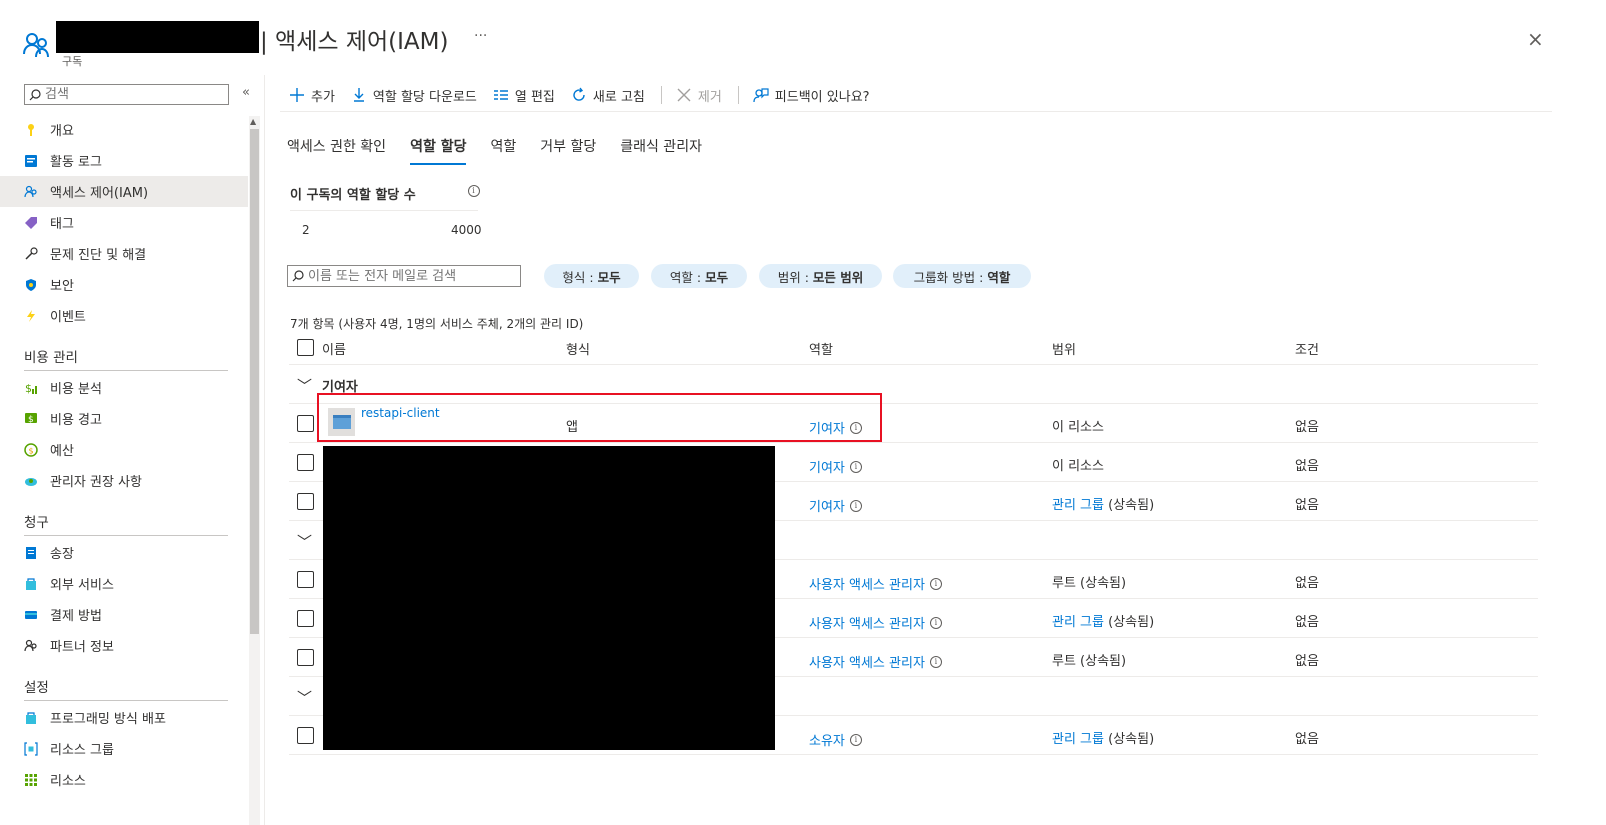 This screenshot has width=1606, height=825. I want to click on filter-pill-scope: 범위 : 모든 범위, so click(820, 276).